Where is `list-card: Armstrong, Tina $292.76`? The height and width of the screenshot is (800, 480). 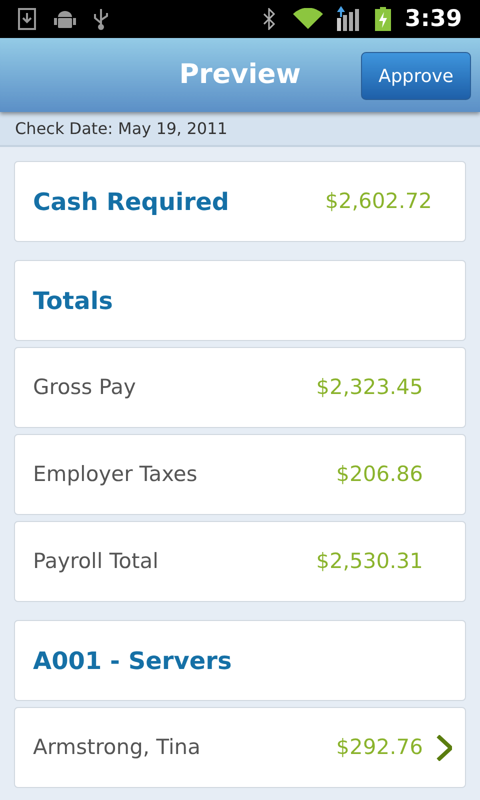
list-card: Armstrong, Tina $292.76 is located at coordinates (240, 747).